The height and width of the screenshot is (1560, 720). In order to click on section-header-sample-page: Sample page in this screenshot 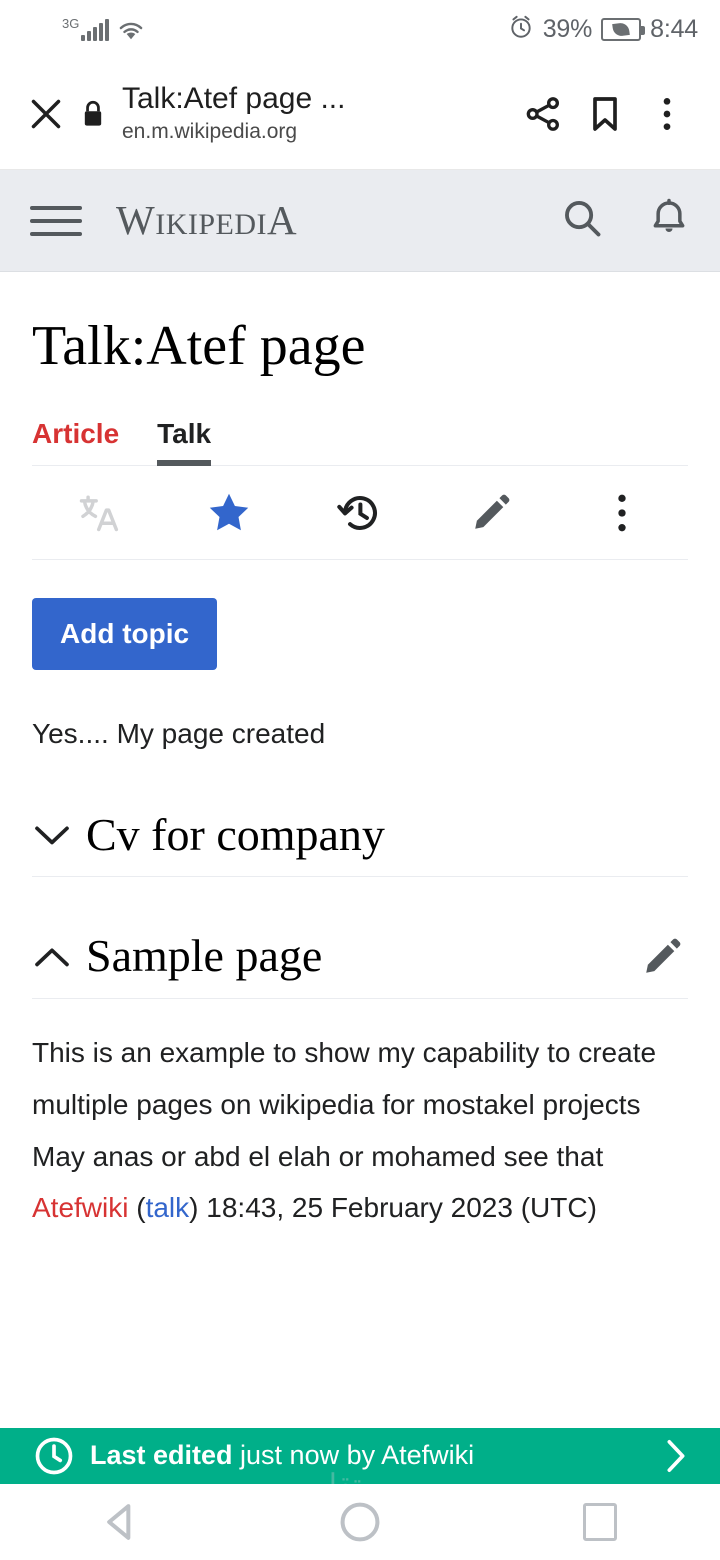, I will do `click(360, 965)`.